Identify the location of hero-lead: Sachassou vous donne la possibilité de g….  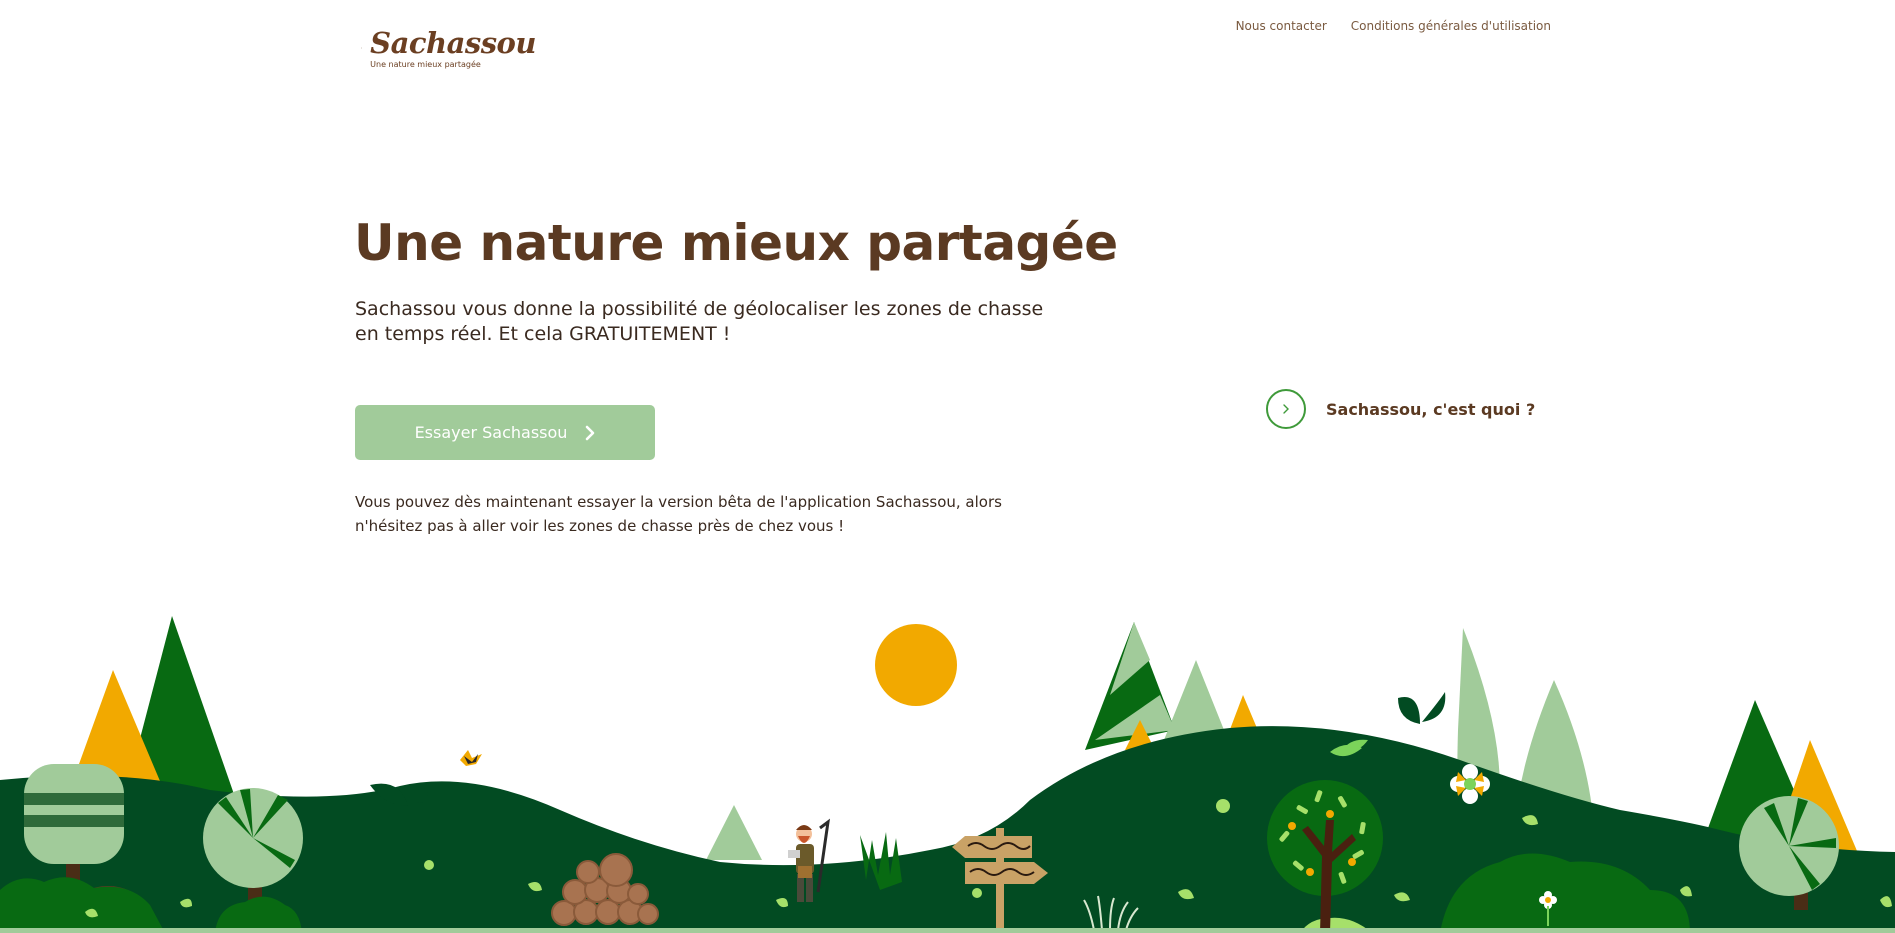
(699, 321).